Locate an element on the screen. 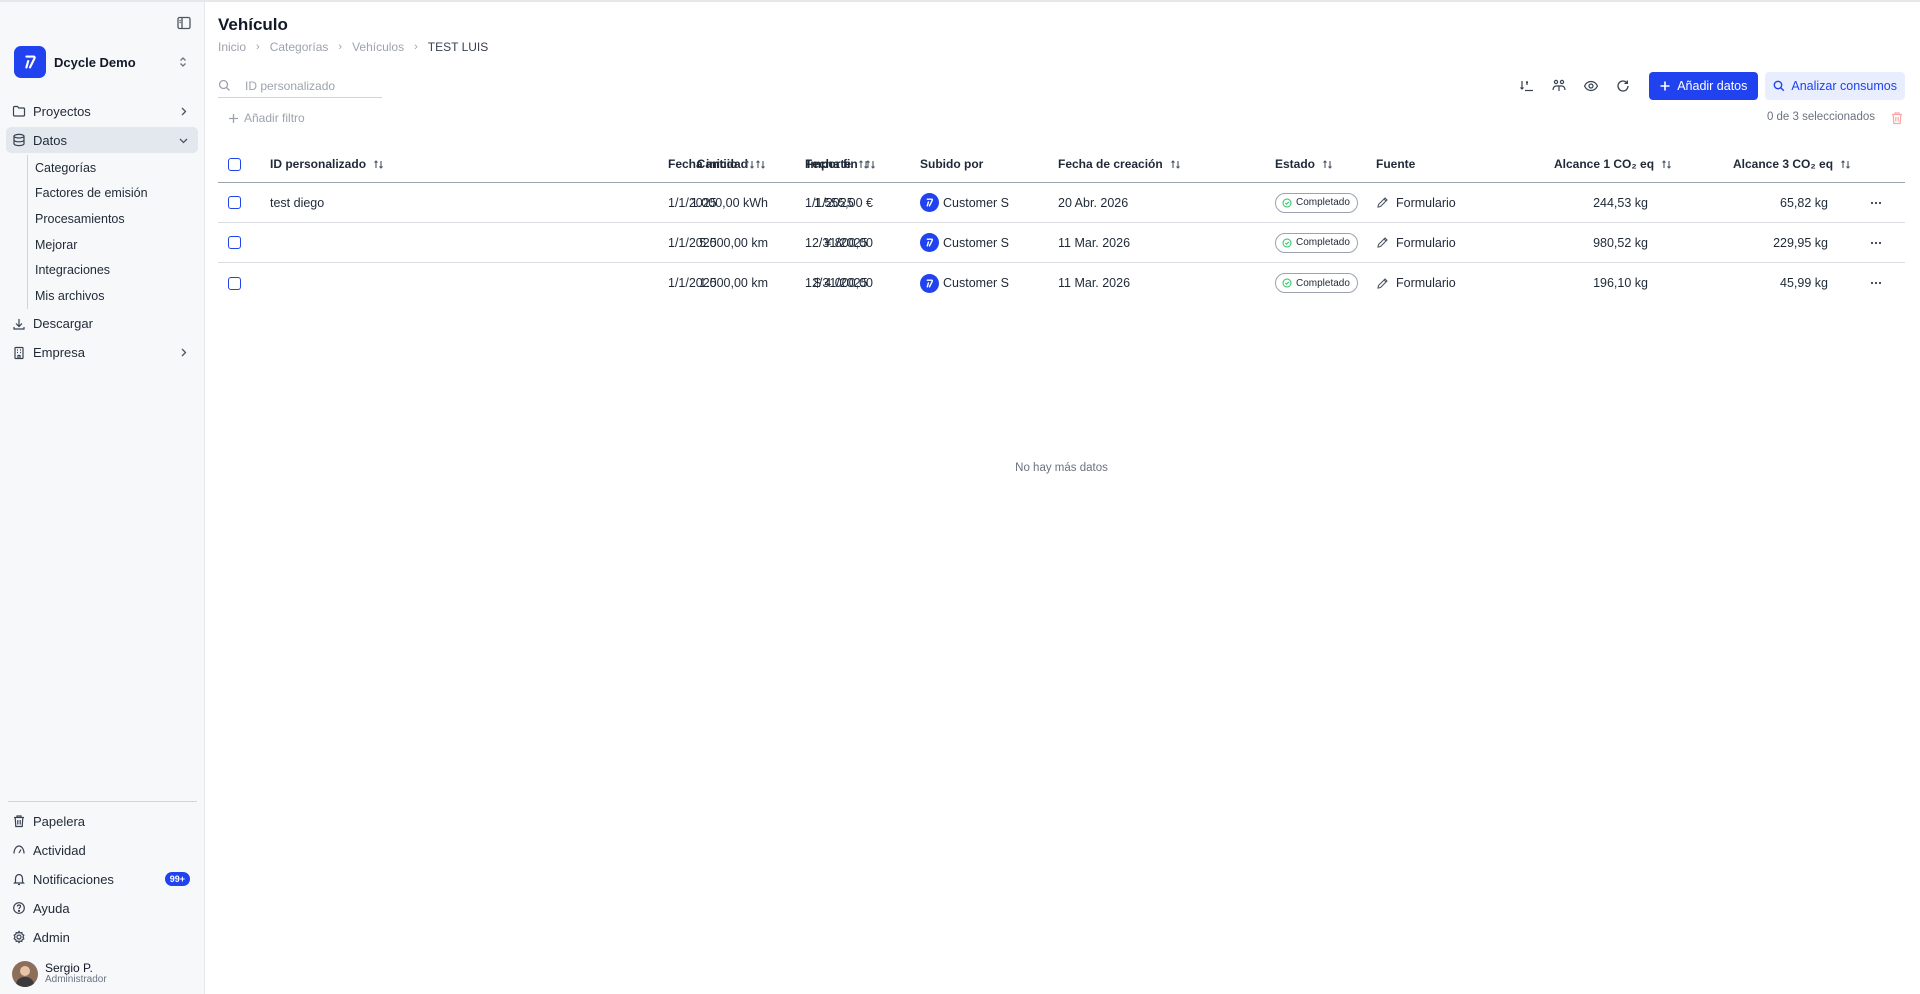 This screenshot has height=994, width=1920. cell-alcance3: 45,99 kg is located at coordinates (1804, 283).